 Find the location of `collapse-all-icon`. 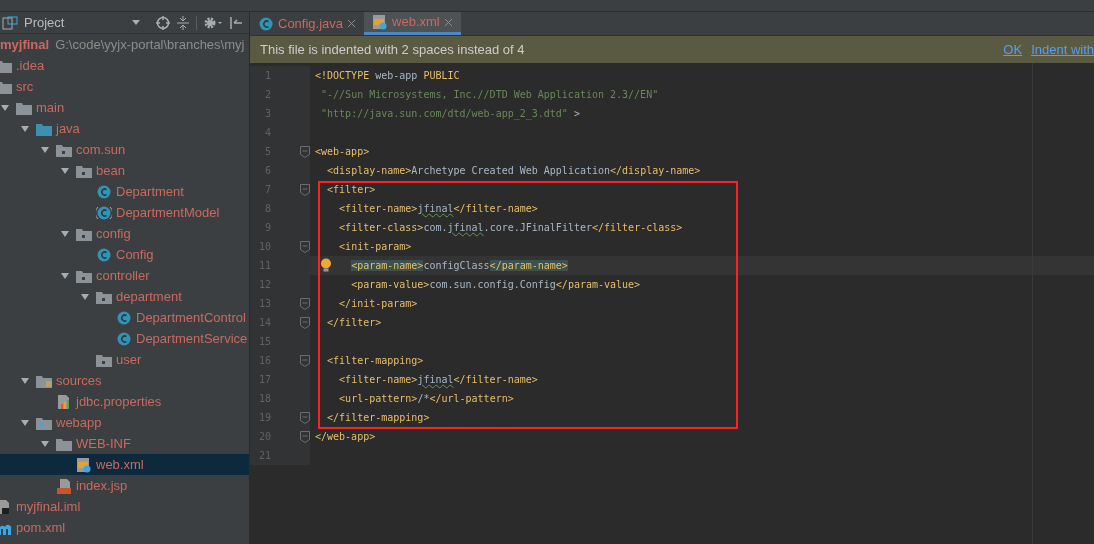

collapse-all-icon is located at coordinates (183, 22).